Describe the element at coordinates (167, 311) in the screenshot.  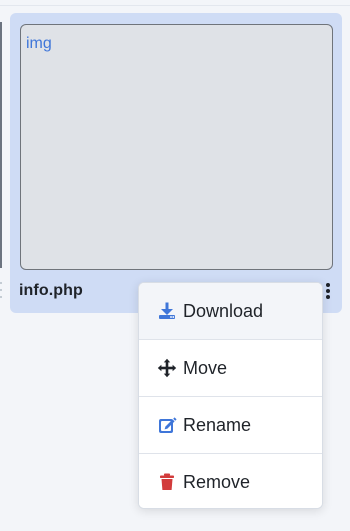
I see `download-icon` at that location.